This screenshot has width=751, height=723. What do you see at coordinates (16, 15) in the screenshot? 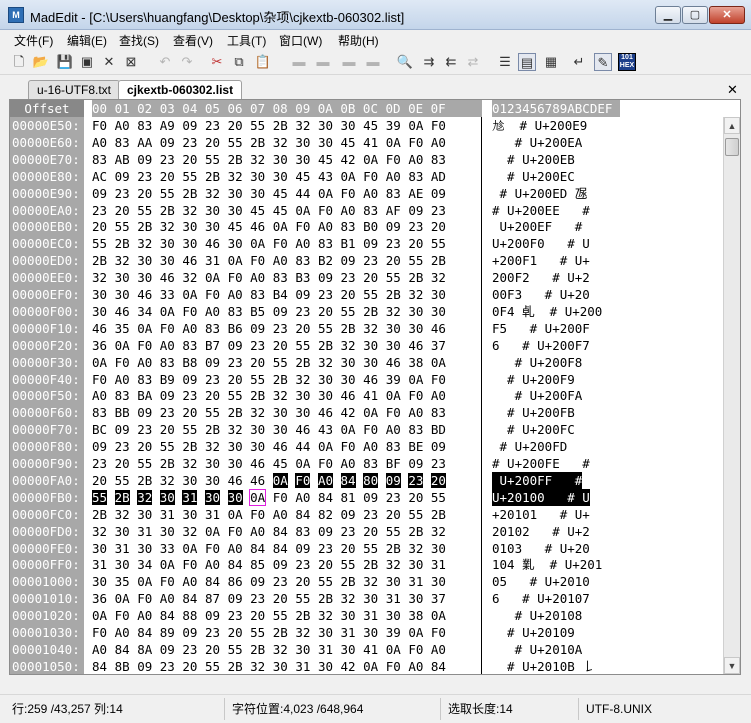
I see `madedit-app-icon: M` at bounding box center [16, 15].